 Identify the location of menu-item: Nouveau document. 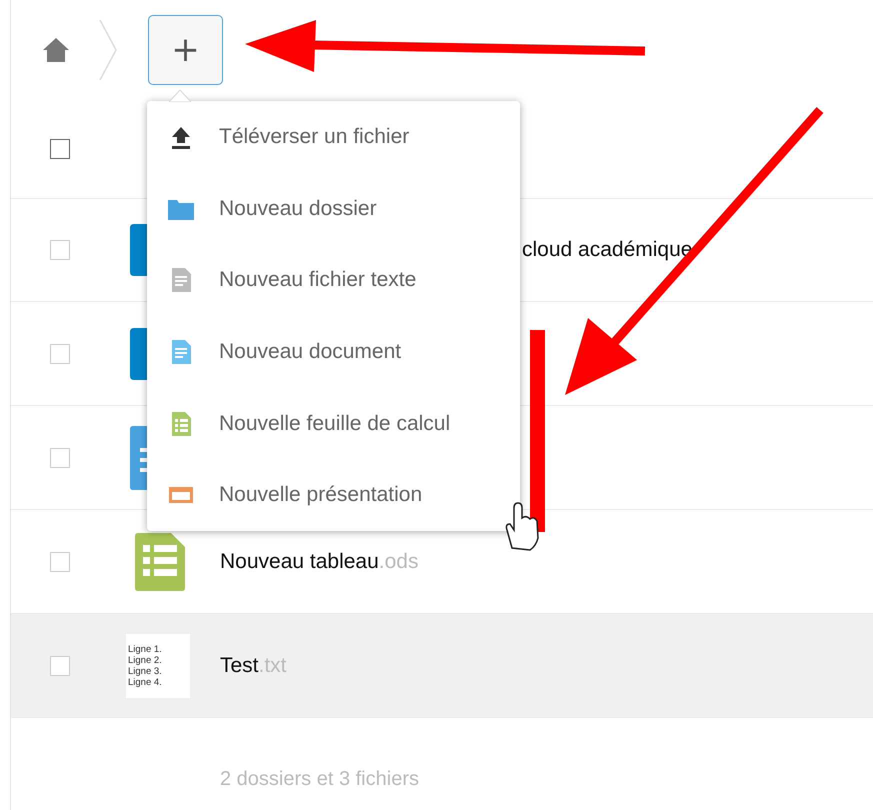
(333, 352).